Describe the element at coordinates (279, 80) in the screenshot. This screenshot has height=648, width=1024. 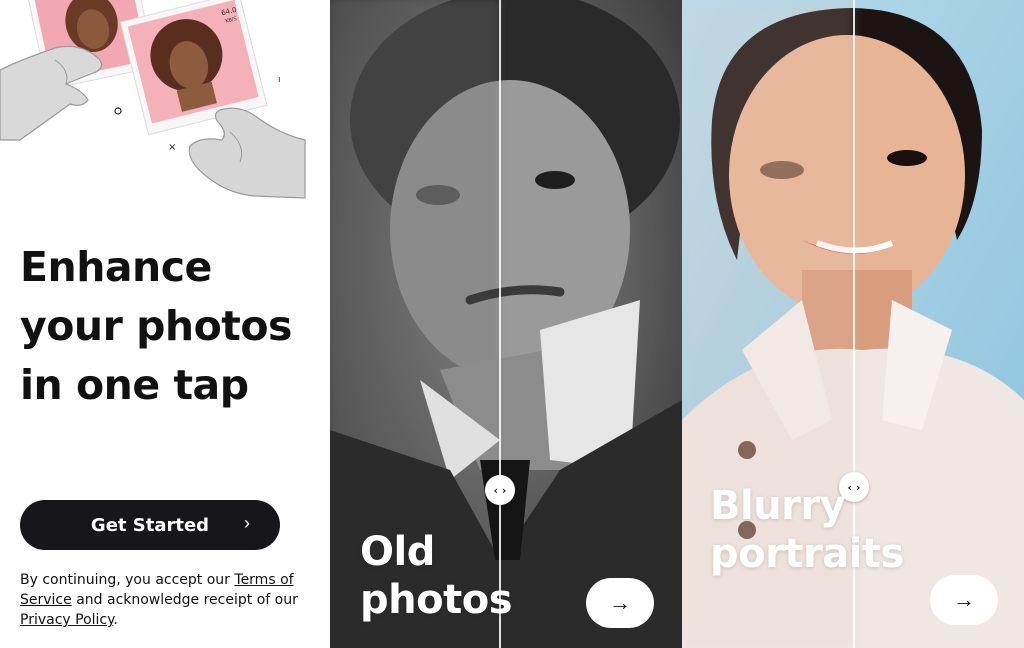
I see `svg-text: ı` at that location.